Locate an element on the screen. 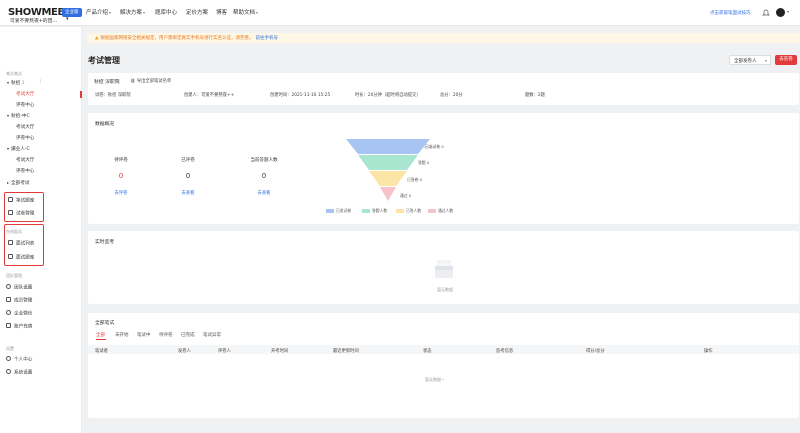 This screenshot has height=433, width=800. active-tab-underline is located at coordinates (101, 339).